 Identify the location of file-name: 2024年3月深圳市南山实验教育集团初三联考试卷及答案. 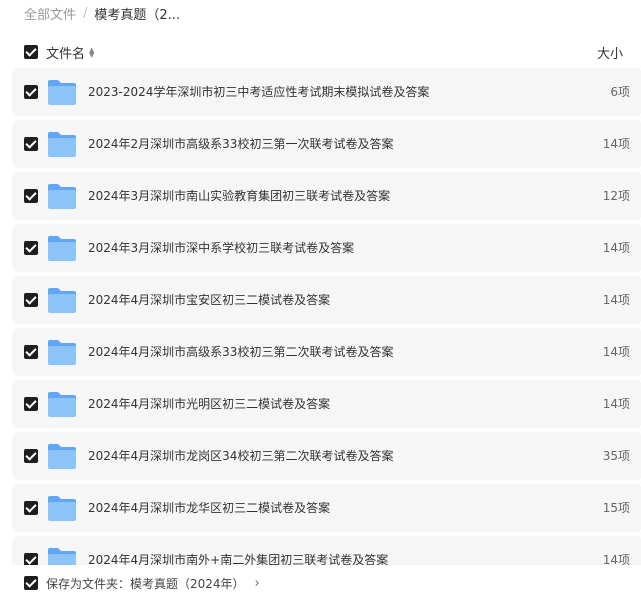
(239, 195).